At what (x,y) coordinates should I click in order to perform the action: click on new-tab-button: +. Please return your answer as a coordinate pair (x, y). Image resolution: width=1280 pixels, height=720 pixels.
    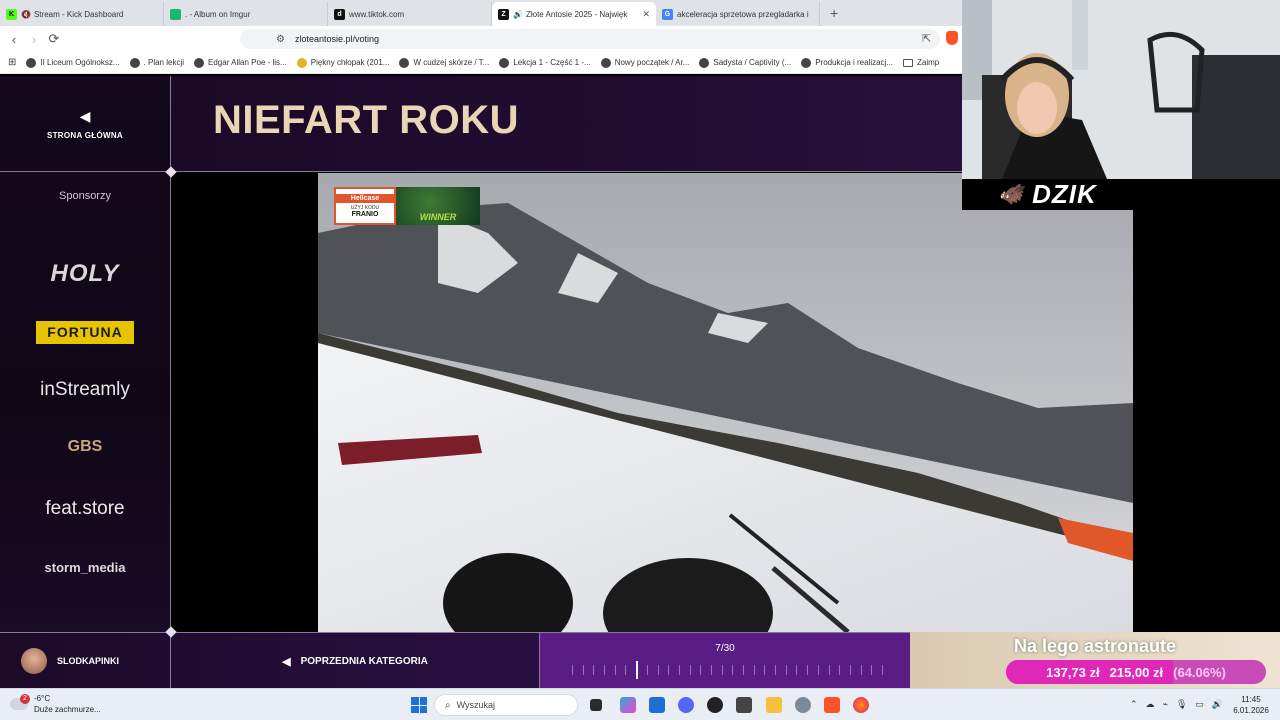
    Looking at the image, I should click on (834, 14).